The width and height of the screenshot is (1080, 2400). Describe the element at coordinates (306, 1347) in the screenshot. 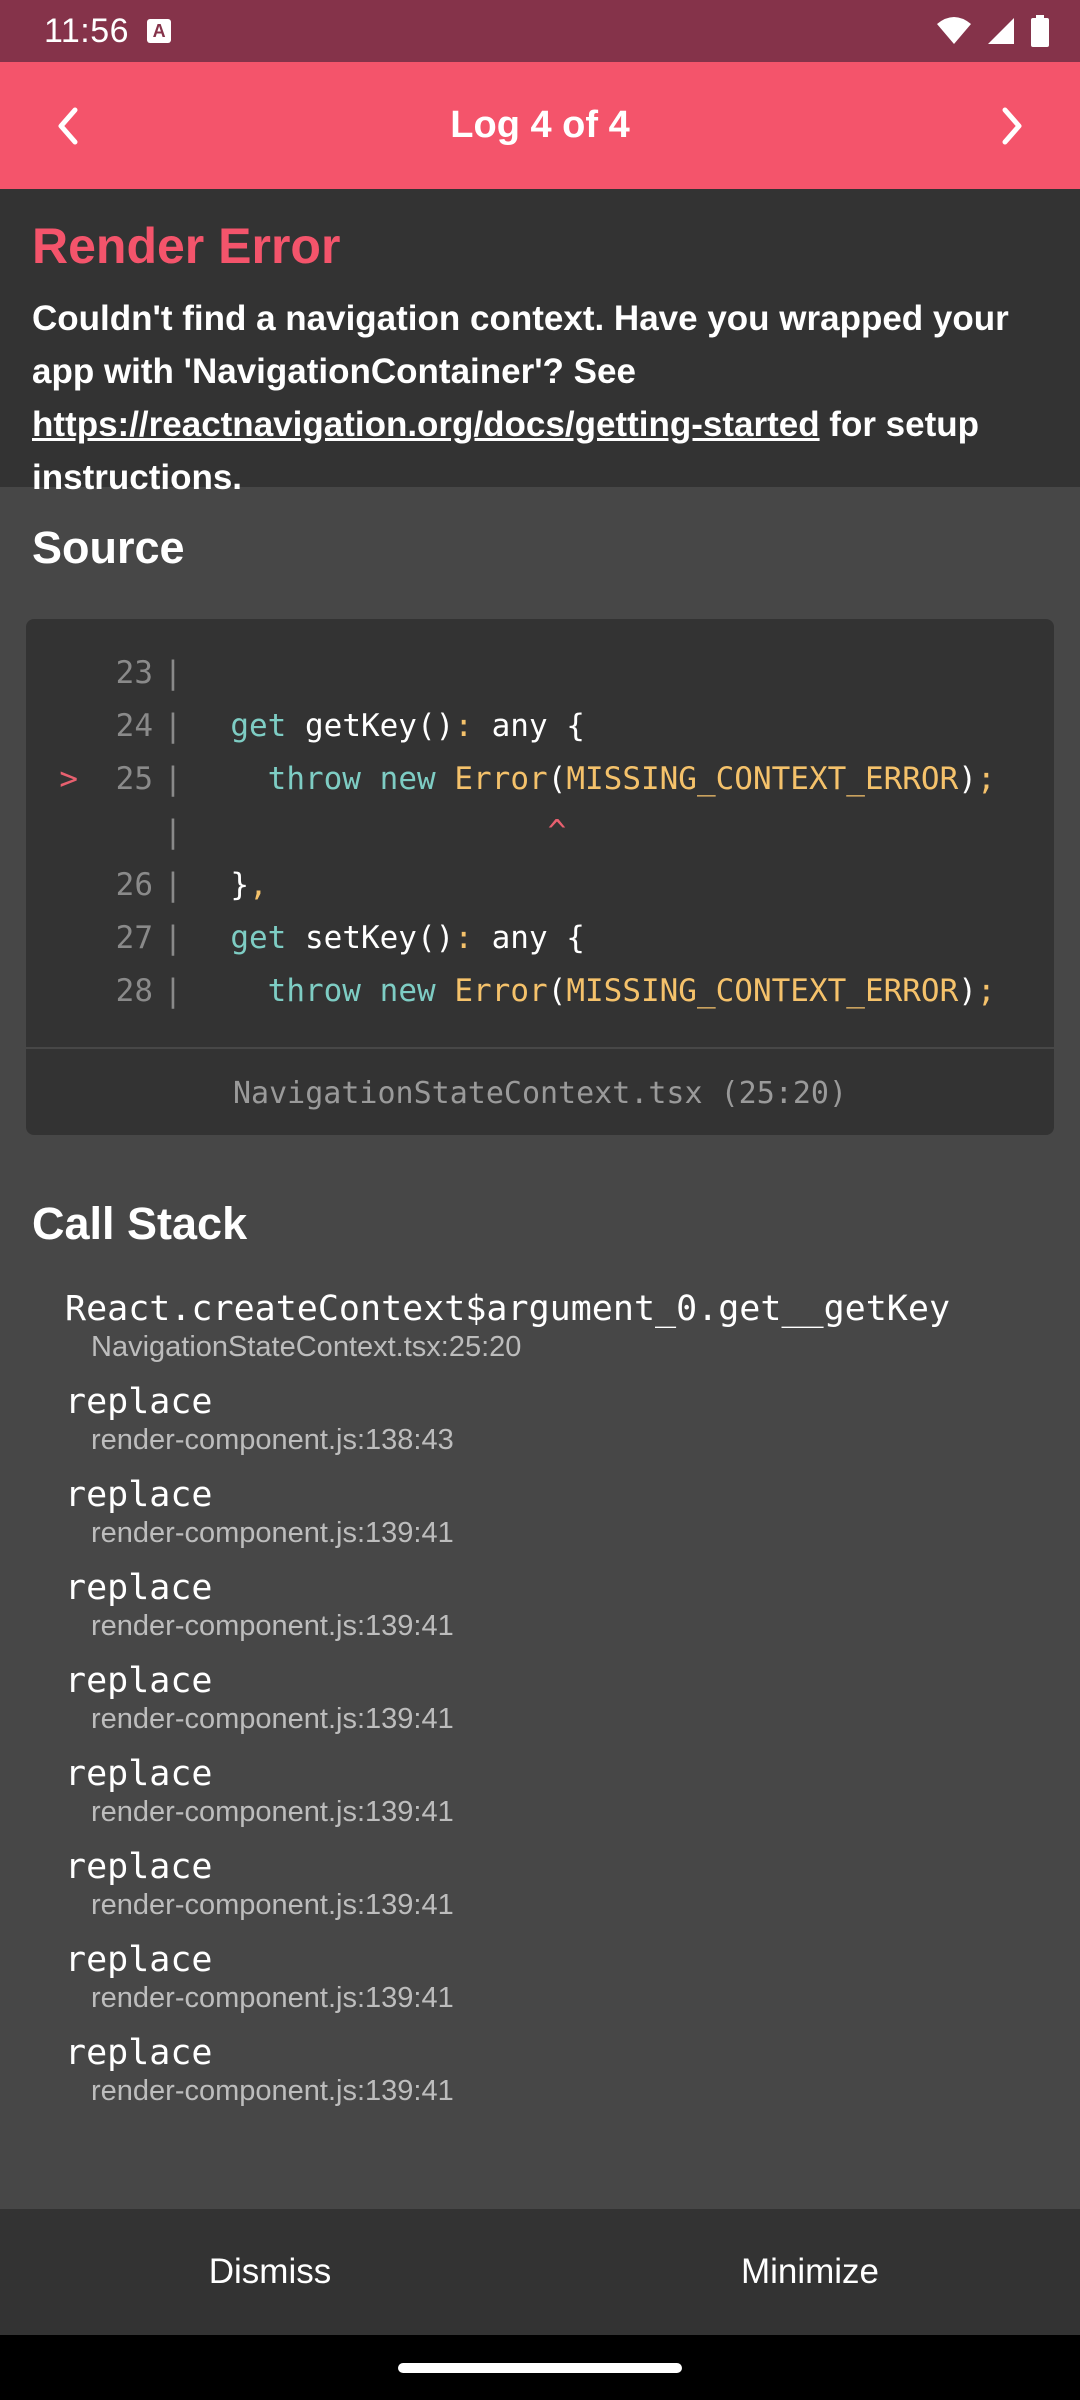

I see `stack-frame-location: NavigationStateContext.tsx:25:20` at that location.